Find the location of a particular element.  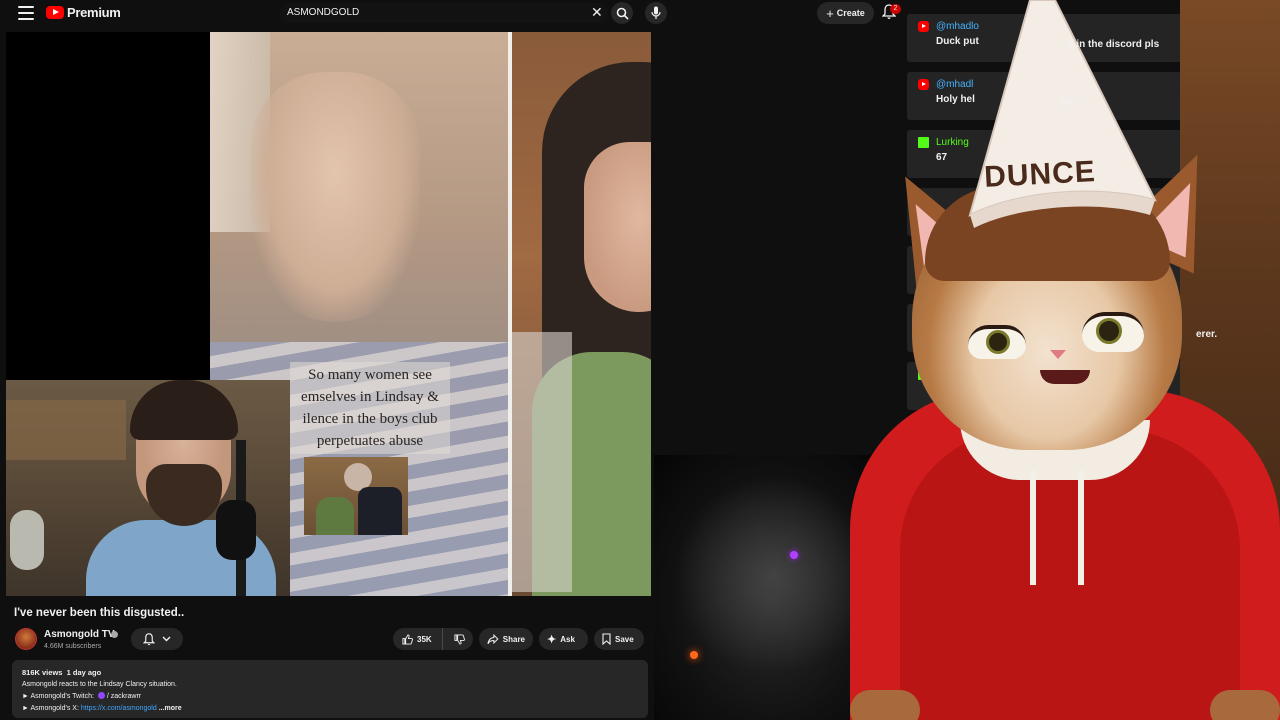

game-inset-window is located at coordinates (772, 587).